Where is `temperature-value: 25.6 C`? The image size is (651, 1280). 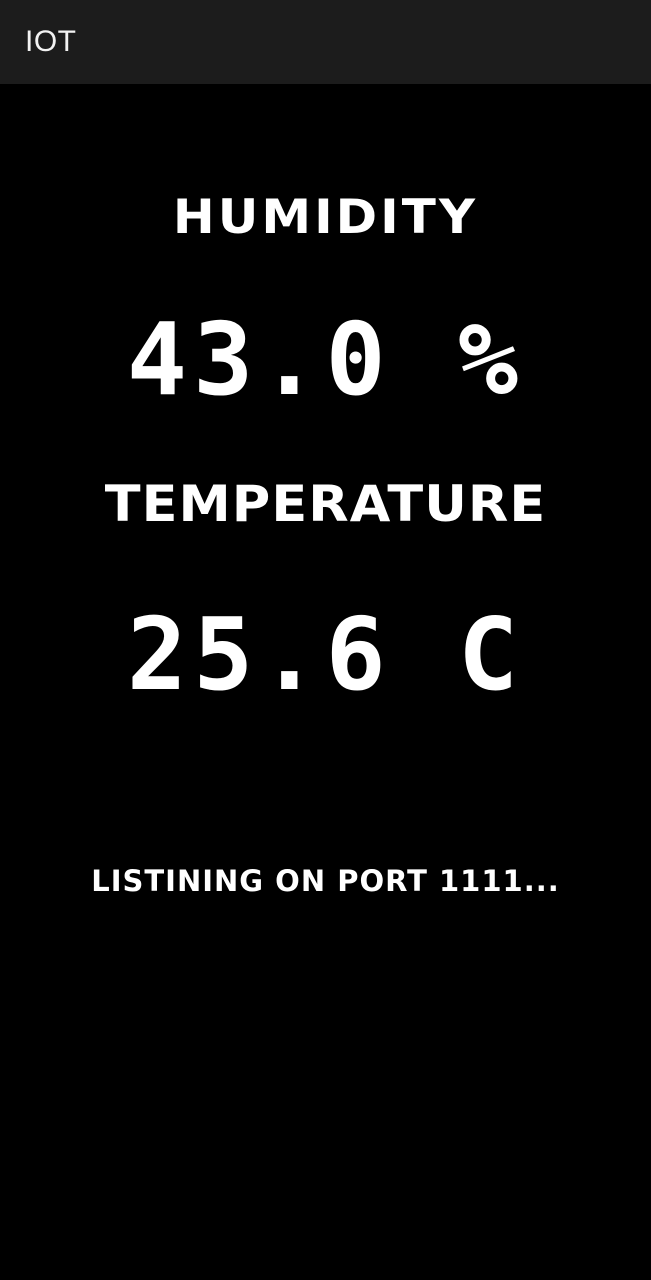 temperature-value: 25.6 C is located at coordinates (325, 654).